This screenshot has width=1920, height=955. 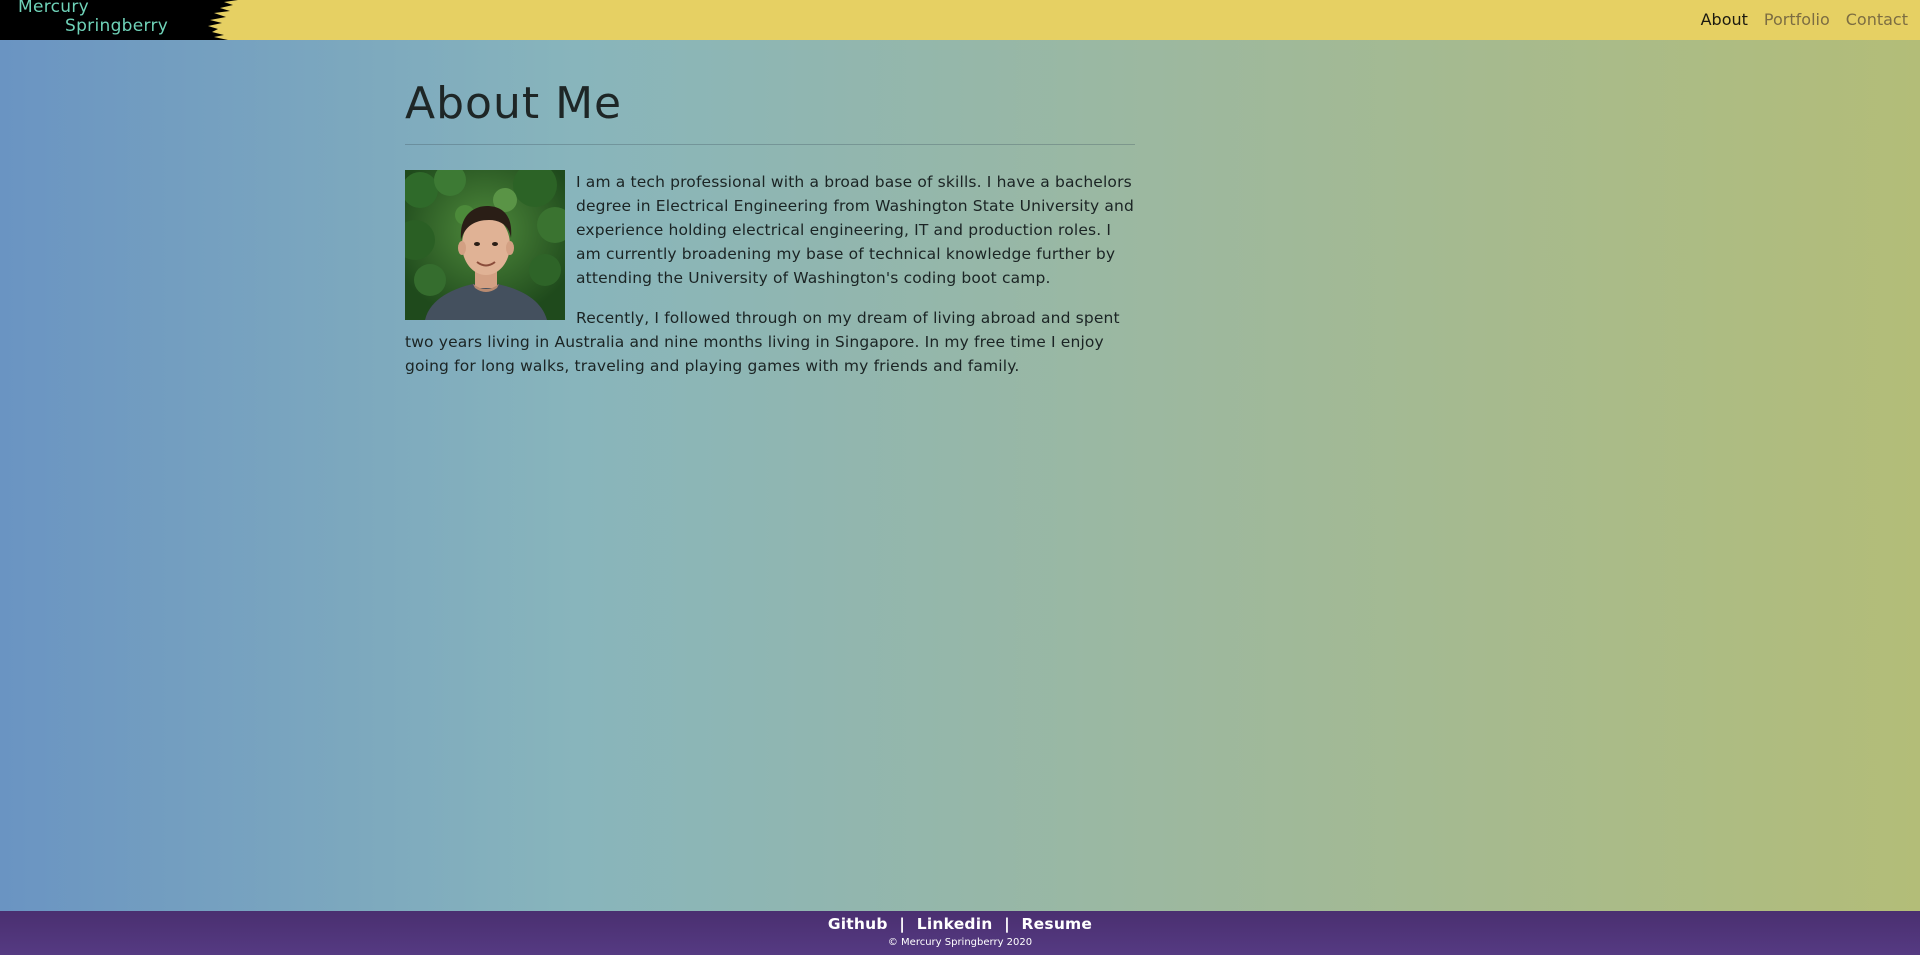 I want to click on nav-link-about: About, so click(x=1724, y=20).